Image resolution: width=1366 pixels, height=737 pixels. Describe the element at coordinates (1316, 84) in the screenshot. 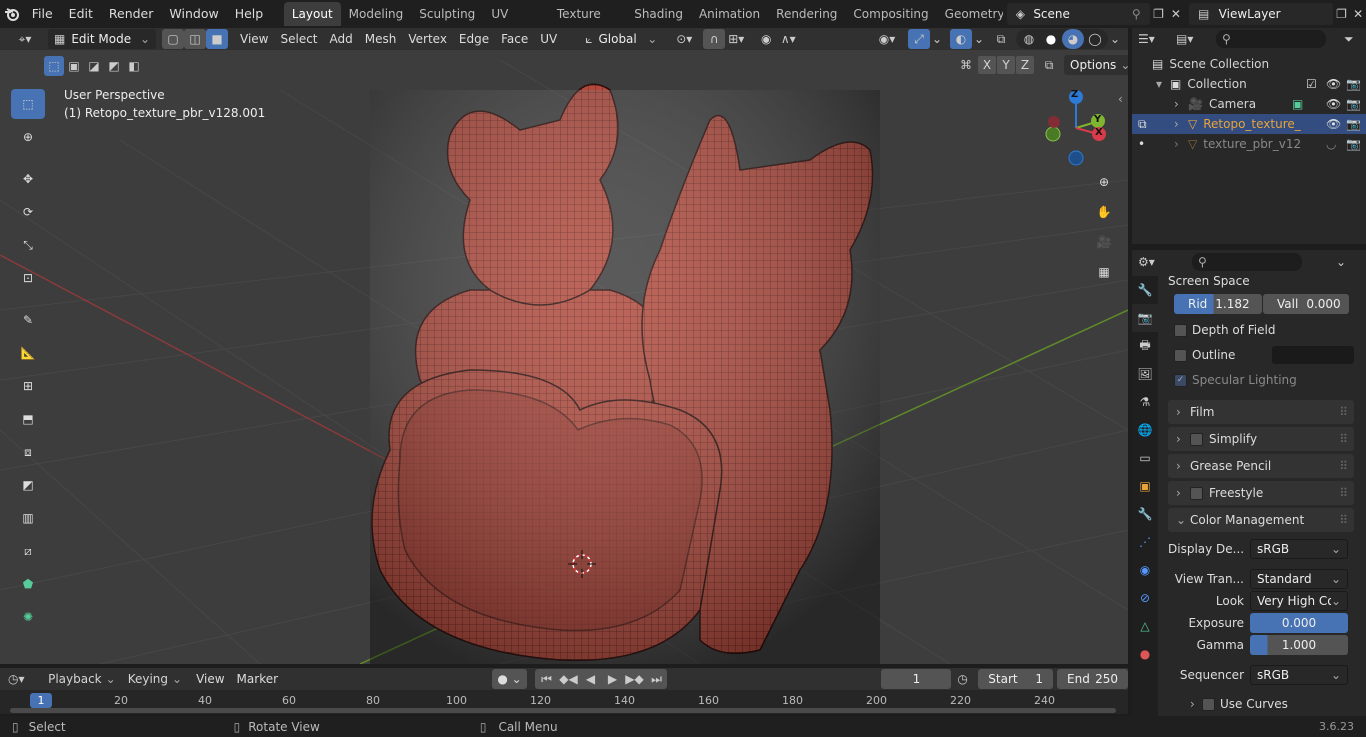

I see `checkbox-icon: ☑` at that location.